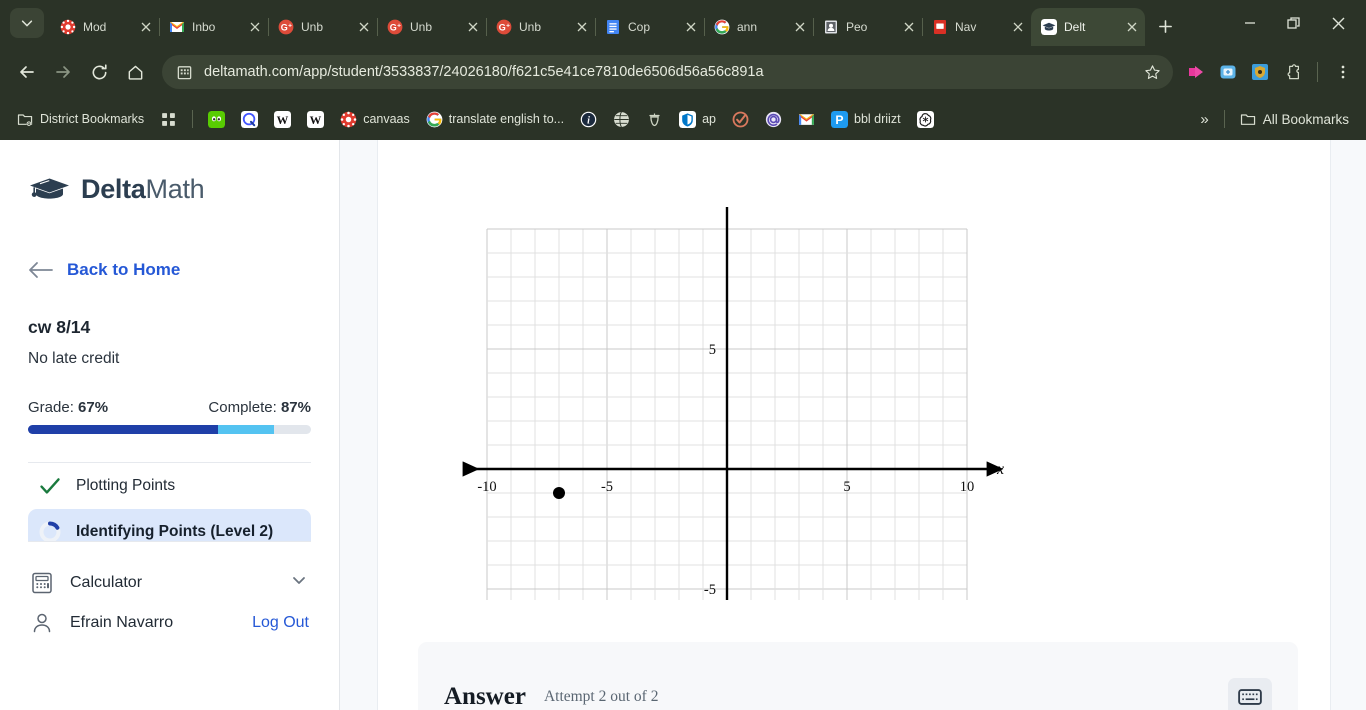 The width and height of the screenshot is (1366, 710). Describe the element at coordinates (42, 623) in the screenshot. I see `person-icon` at that location.